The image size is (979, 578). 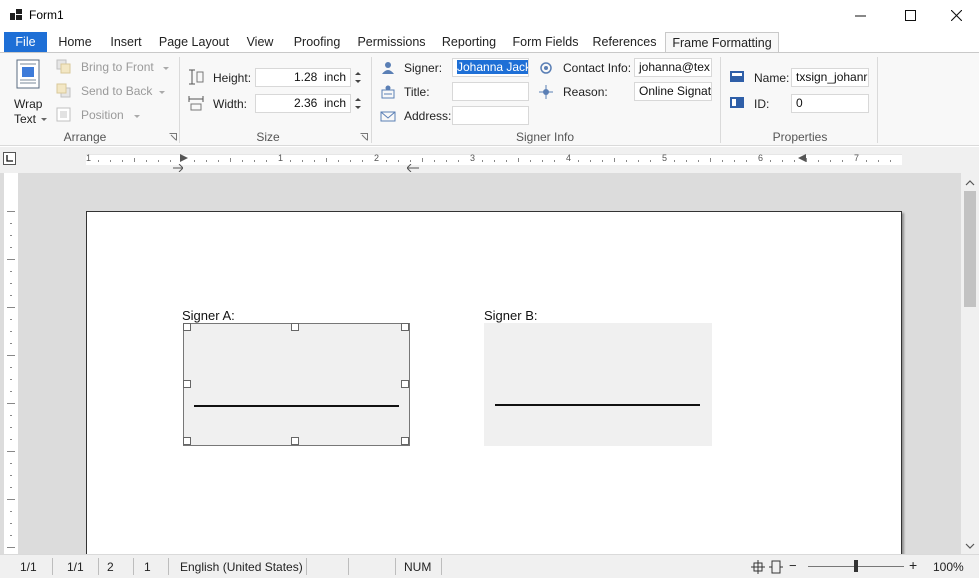 I want to click on height-input: 1.28 inch, so click(x=303, y=77).